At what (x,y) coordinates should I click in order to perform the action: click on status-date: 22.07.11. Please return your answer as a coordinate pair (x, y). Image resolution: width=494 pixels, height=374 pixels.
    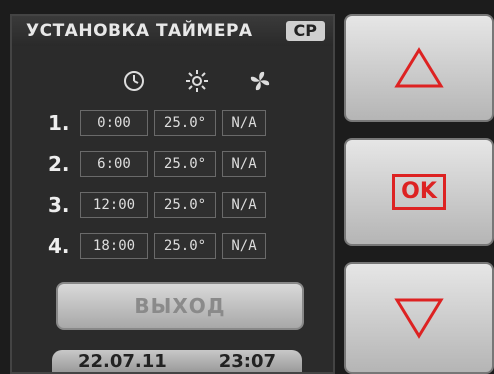
    Looking at the image, I should click on (122, 361).